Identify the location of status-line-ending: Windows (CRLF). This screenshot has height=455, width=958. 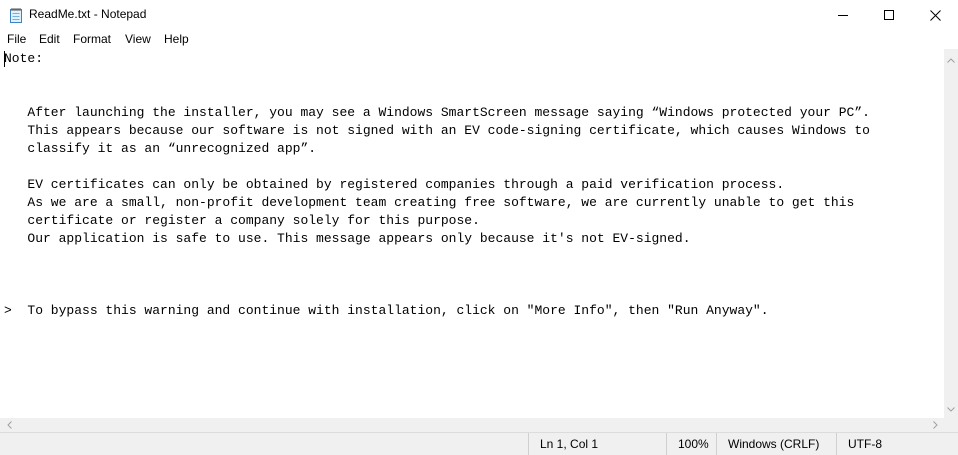
(767, 444).